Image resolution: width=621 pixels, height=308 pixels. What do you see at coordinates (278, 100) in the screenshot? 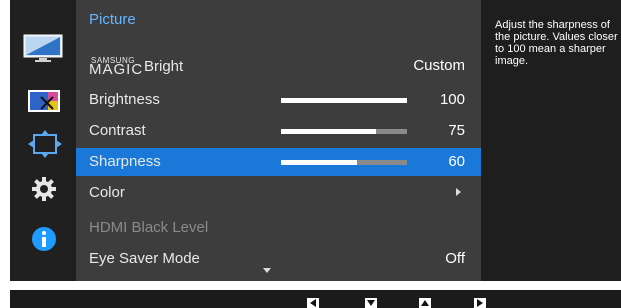
I see `menu-item-brightness: Brightness 100` at bounding box center [278, 100].